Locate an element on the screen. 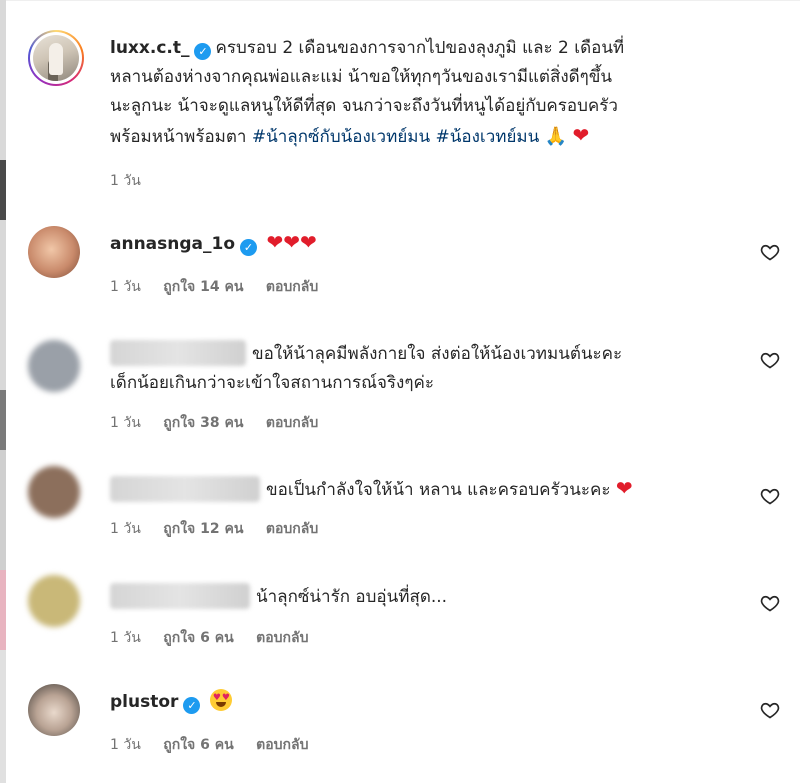 This screenshot has width=800, height=783. post-author-username: luxx.c.t_ is located at coordinates (149, 48).